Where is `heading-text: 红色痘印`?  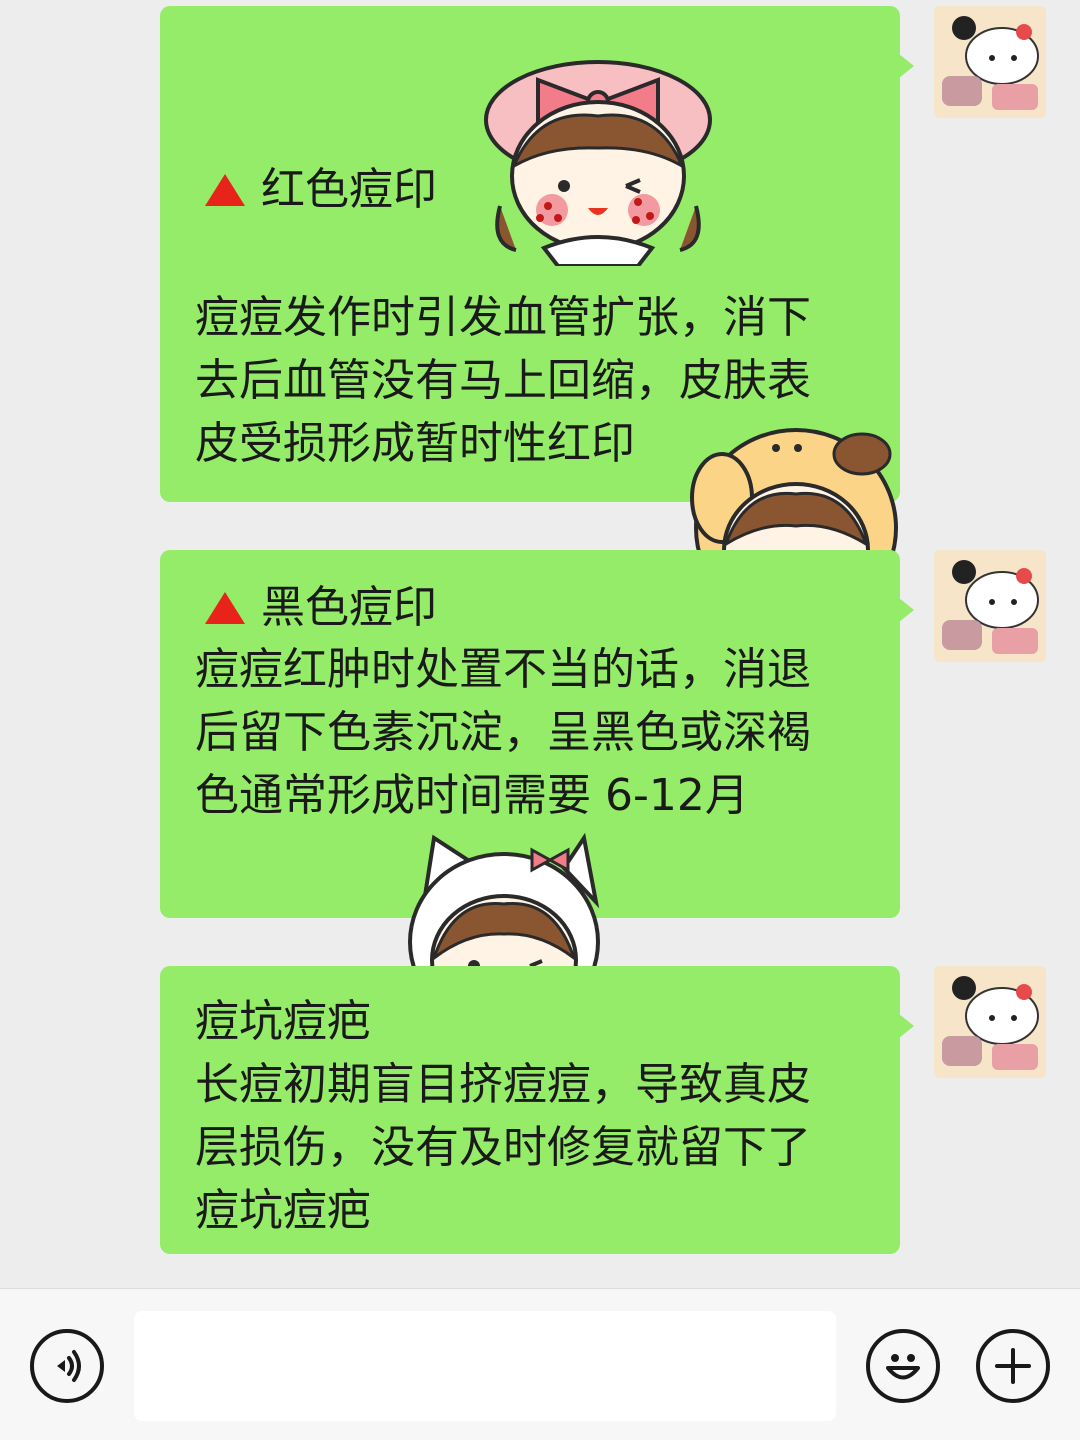
heading-text: 红色痘印 is located at coordinates (349, 189).